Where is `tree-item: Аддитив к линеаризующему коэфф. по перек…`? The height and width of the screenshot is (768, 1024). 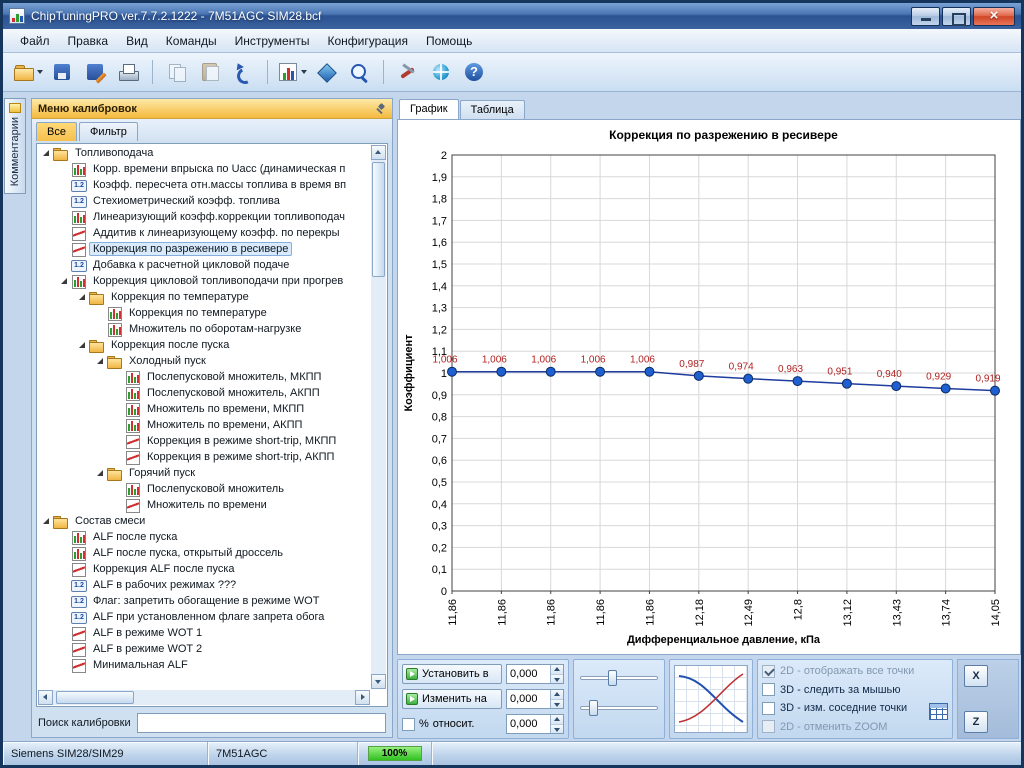
tree-item: Аддитив к линеаризующему коэфф. по перек… is located at coordinates (204, 233).